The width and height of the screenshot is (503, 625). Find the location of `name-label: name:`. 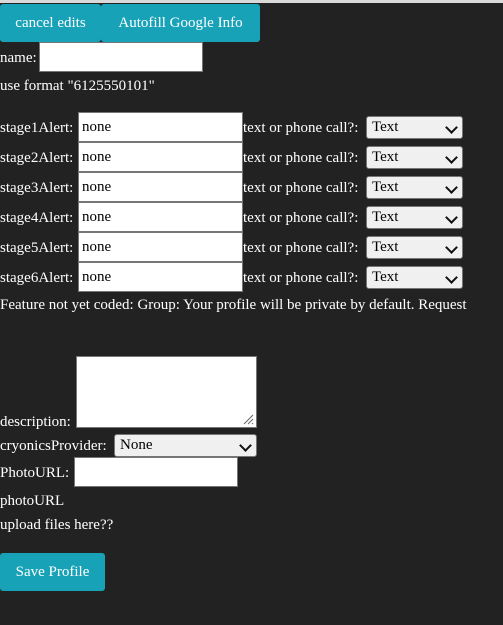

name-label: name: is located at coordinates (18, 58).